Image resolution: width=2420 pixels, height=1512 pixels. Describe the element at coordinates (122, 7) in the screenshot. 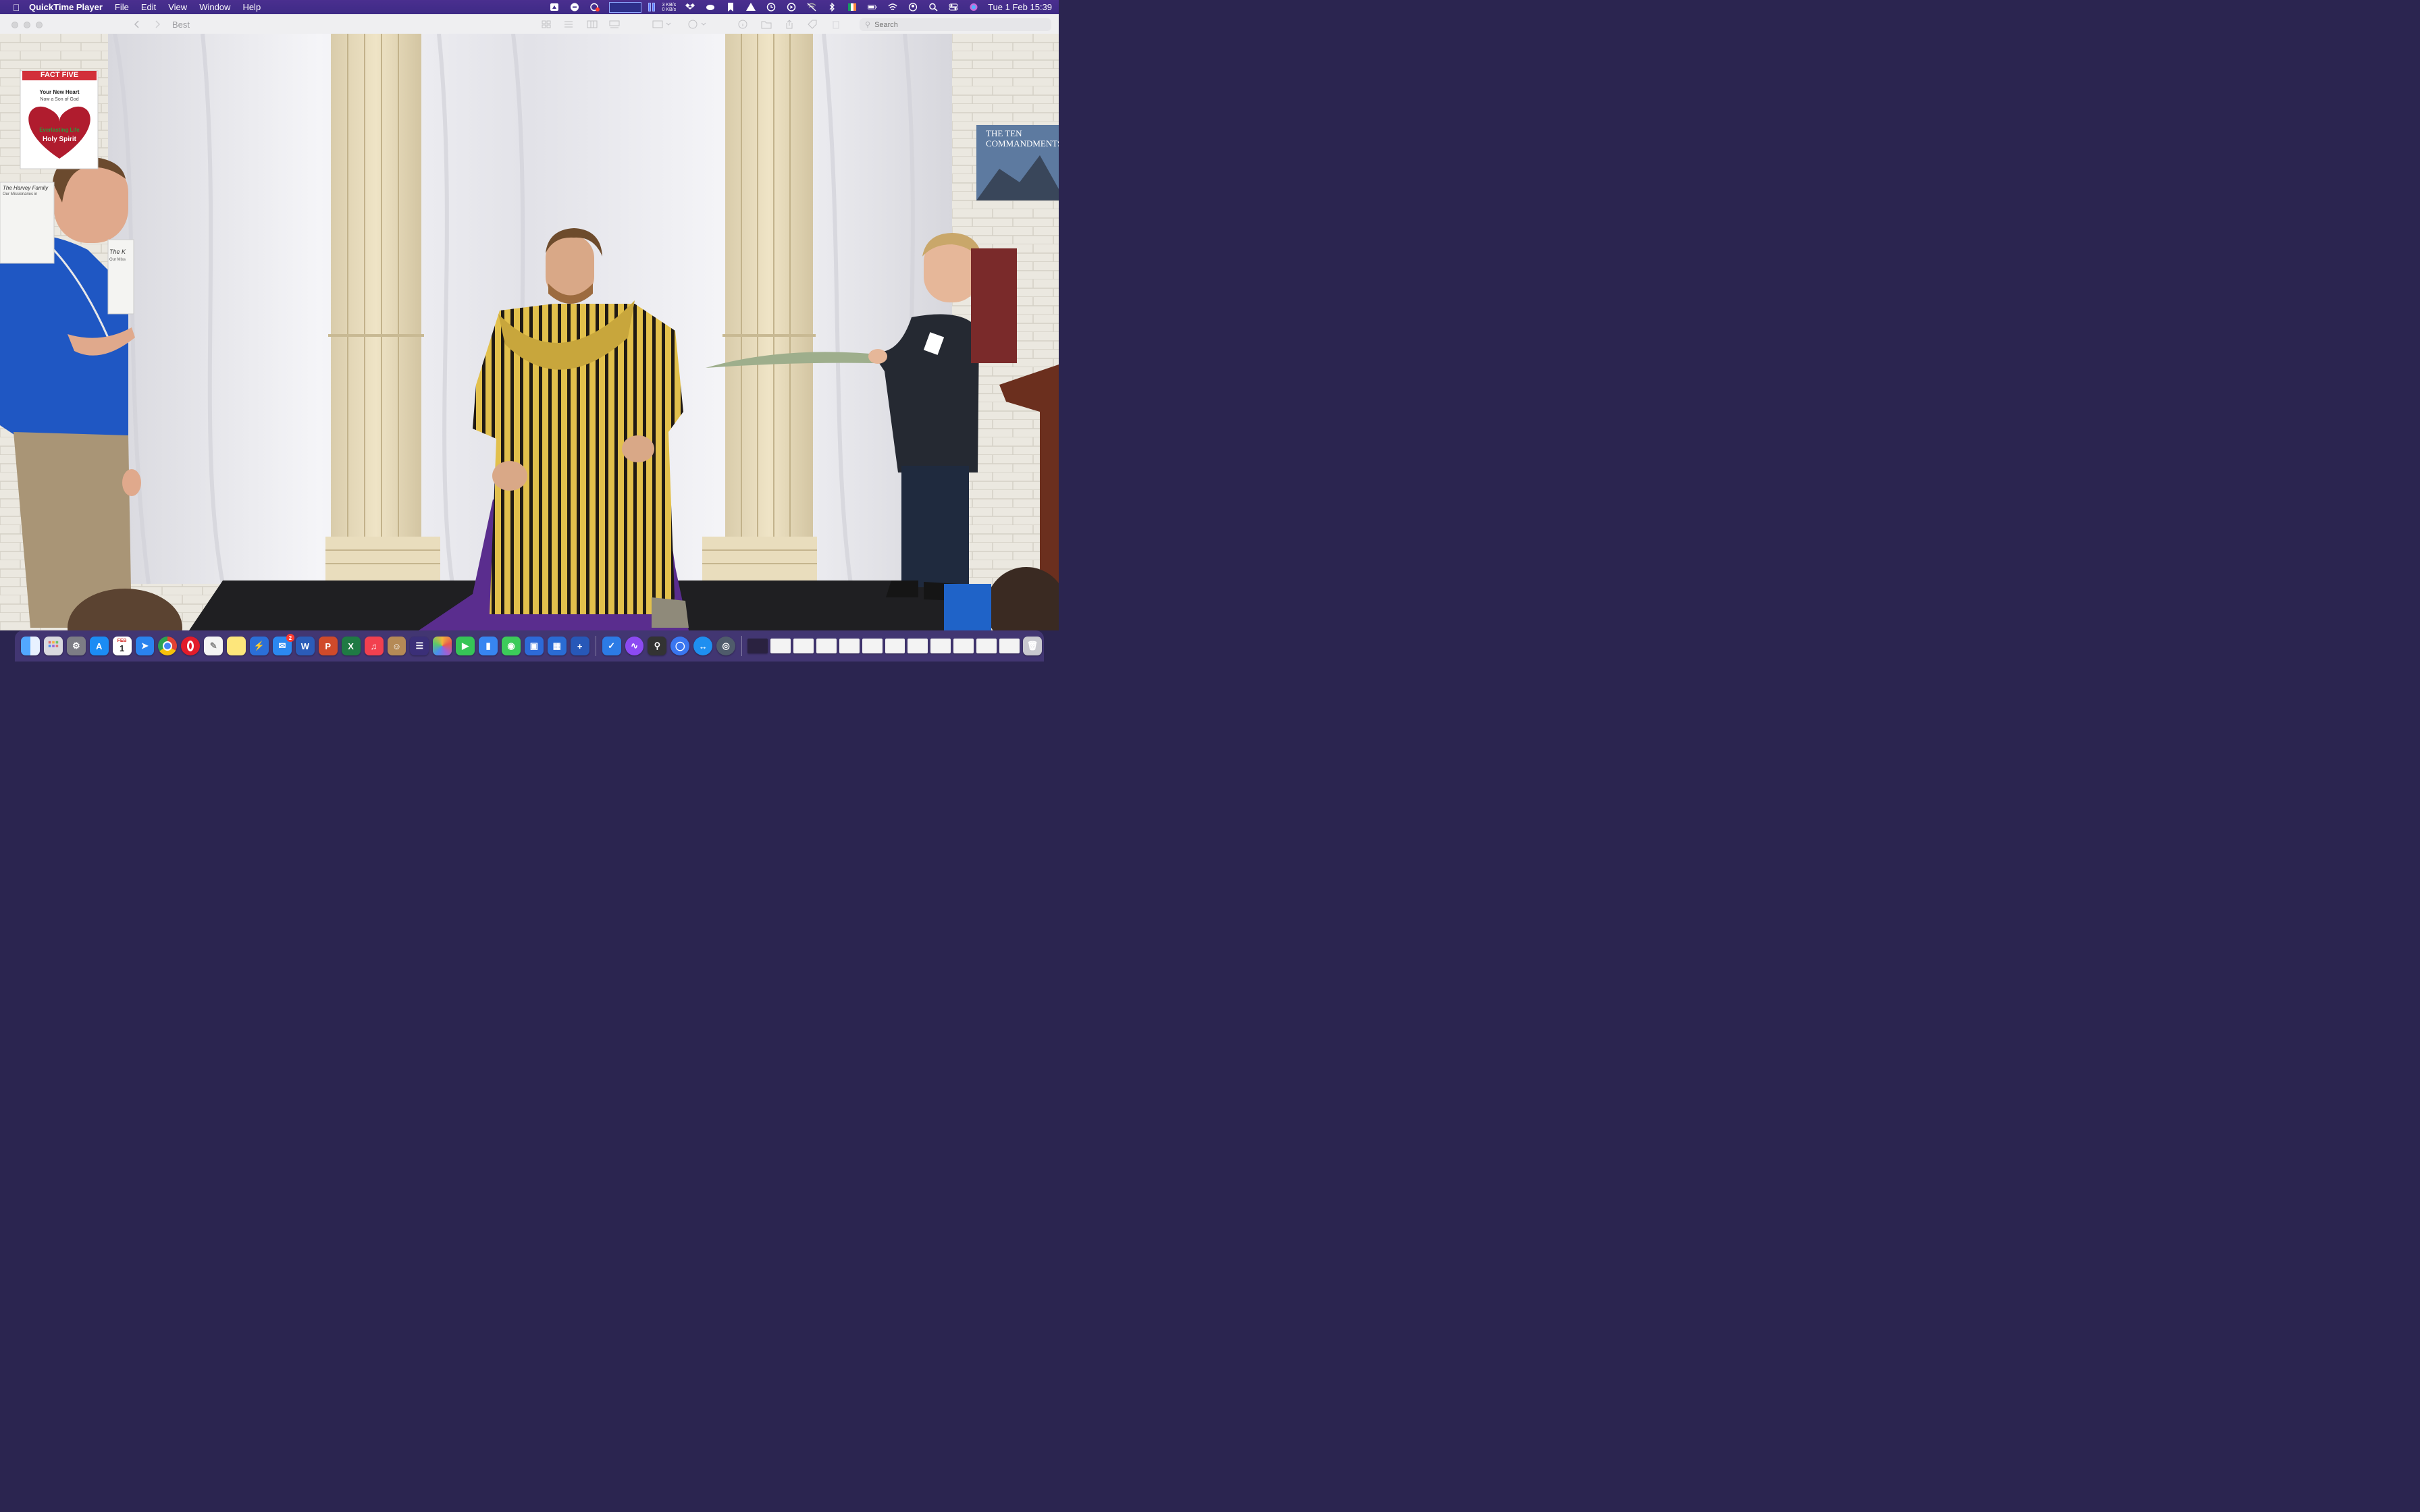

I see `menu-file: File` at that location.